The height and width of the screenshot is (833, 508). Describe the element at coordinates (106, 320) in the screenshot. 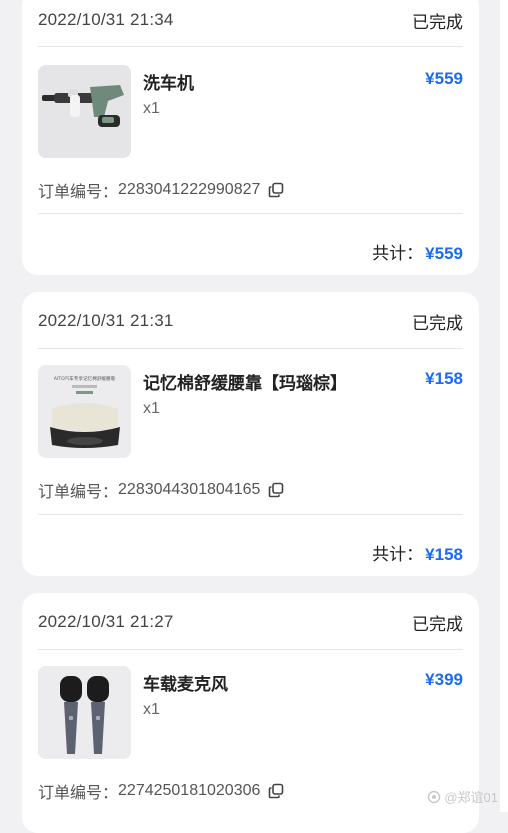

I see `order-date: 2022/10/31 21:31` at that location.